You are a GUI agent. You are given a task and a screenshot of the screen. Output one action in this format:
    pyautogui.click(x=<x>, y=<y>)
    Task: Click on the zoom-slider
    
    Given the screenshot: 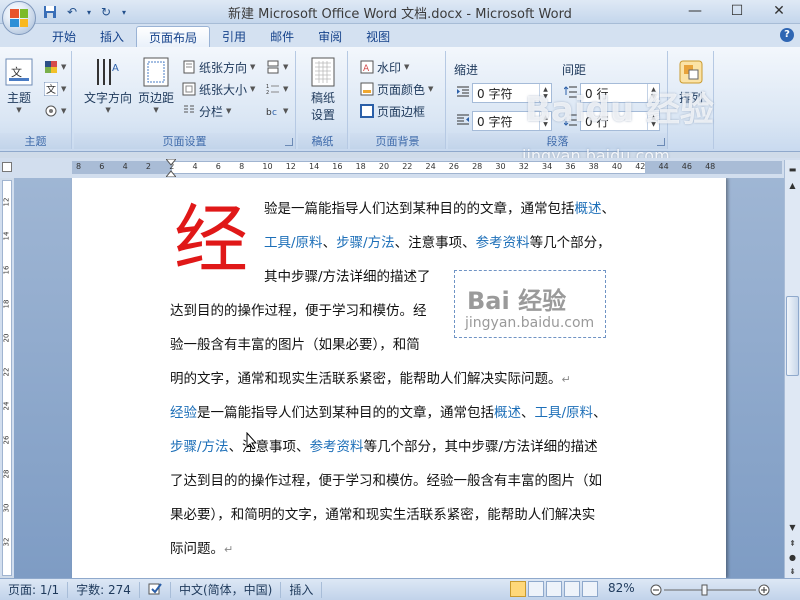 What is the action you would take?
    pyautogui.click(x=710, y=590)
    